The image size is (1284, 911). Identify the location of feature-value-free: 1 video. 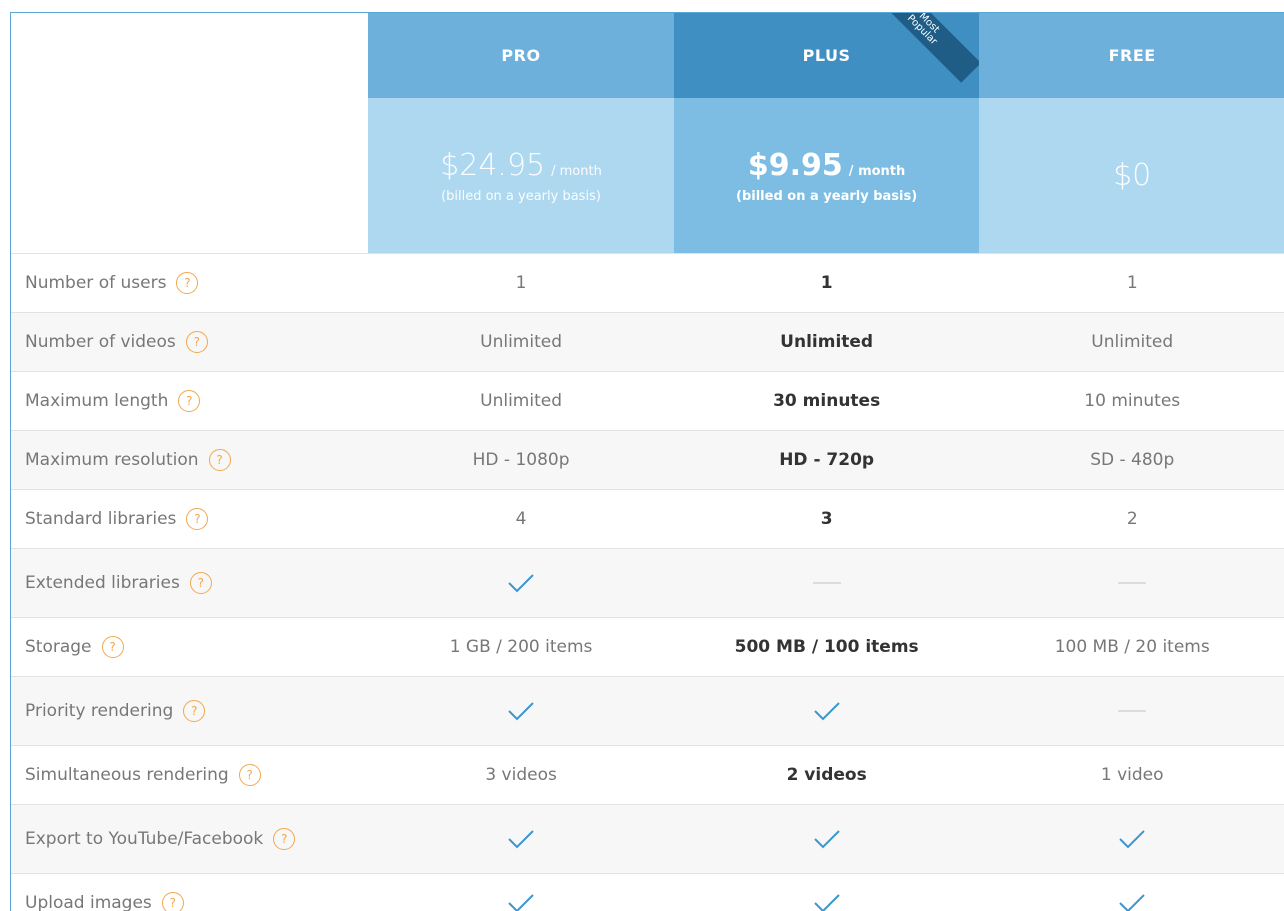
(1131, 775).